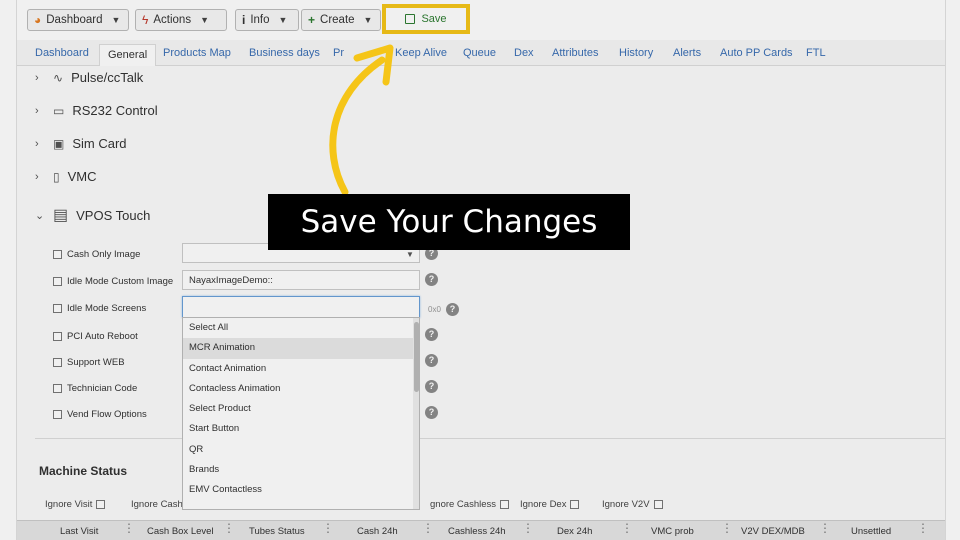 This screenshot has width=960, height=540. What do you see at coordinates (361, 120) in the screenshot?
I see `curved-arrow-icon` at bounding box center [361, 120].